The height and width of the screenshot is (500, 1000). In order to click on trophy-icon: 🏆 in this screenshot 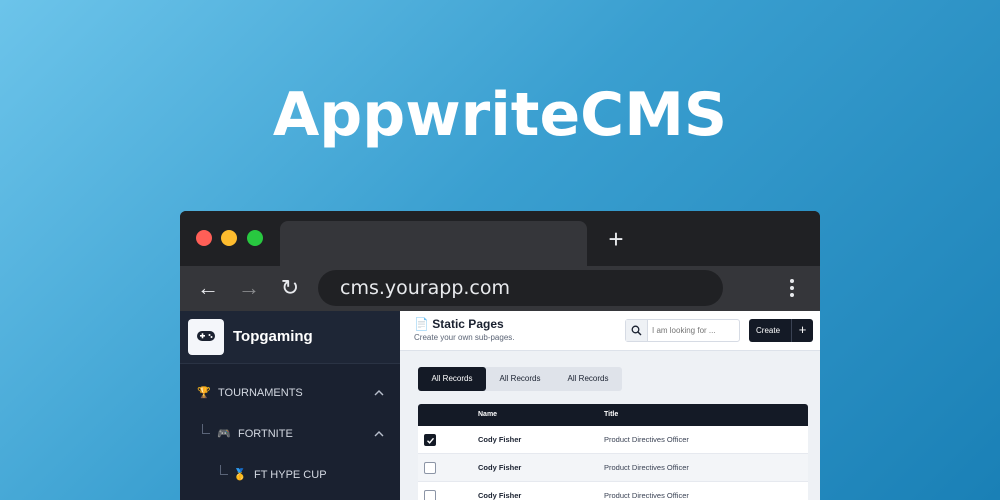, I will do `click(204, 393)`.